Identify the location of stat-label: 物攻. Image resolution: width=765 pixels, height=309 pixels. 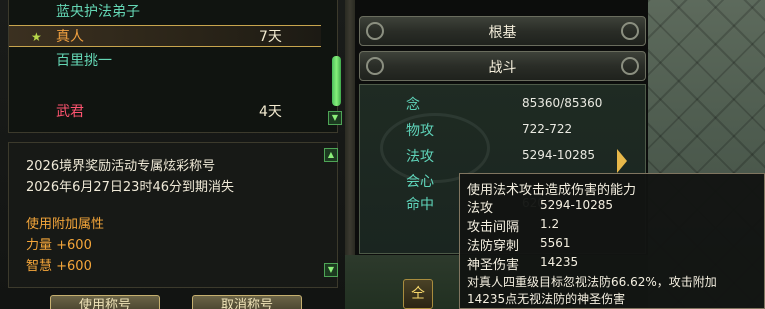
(420, 131).